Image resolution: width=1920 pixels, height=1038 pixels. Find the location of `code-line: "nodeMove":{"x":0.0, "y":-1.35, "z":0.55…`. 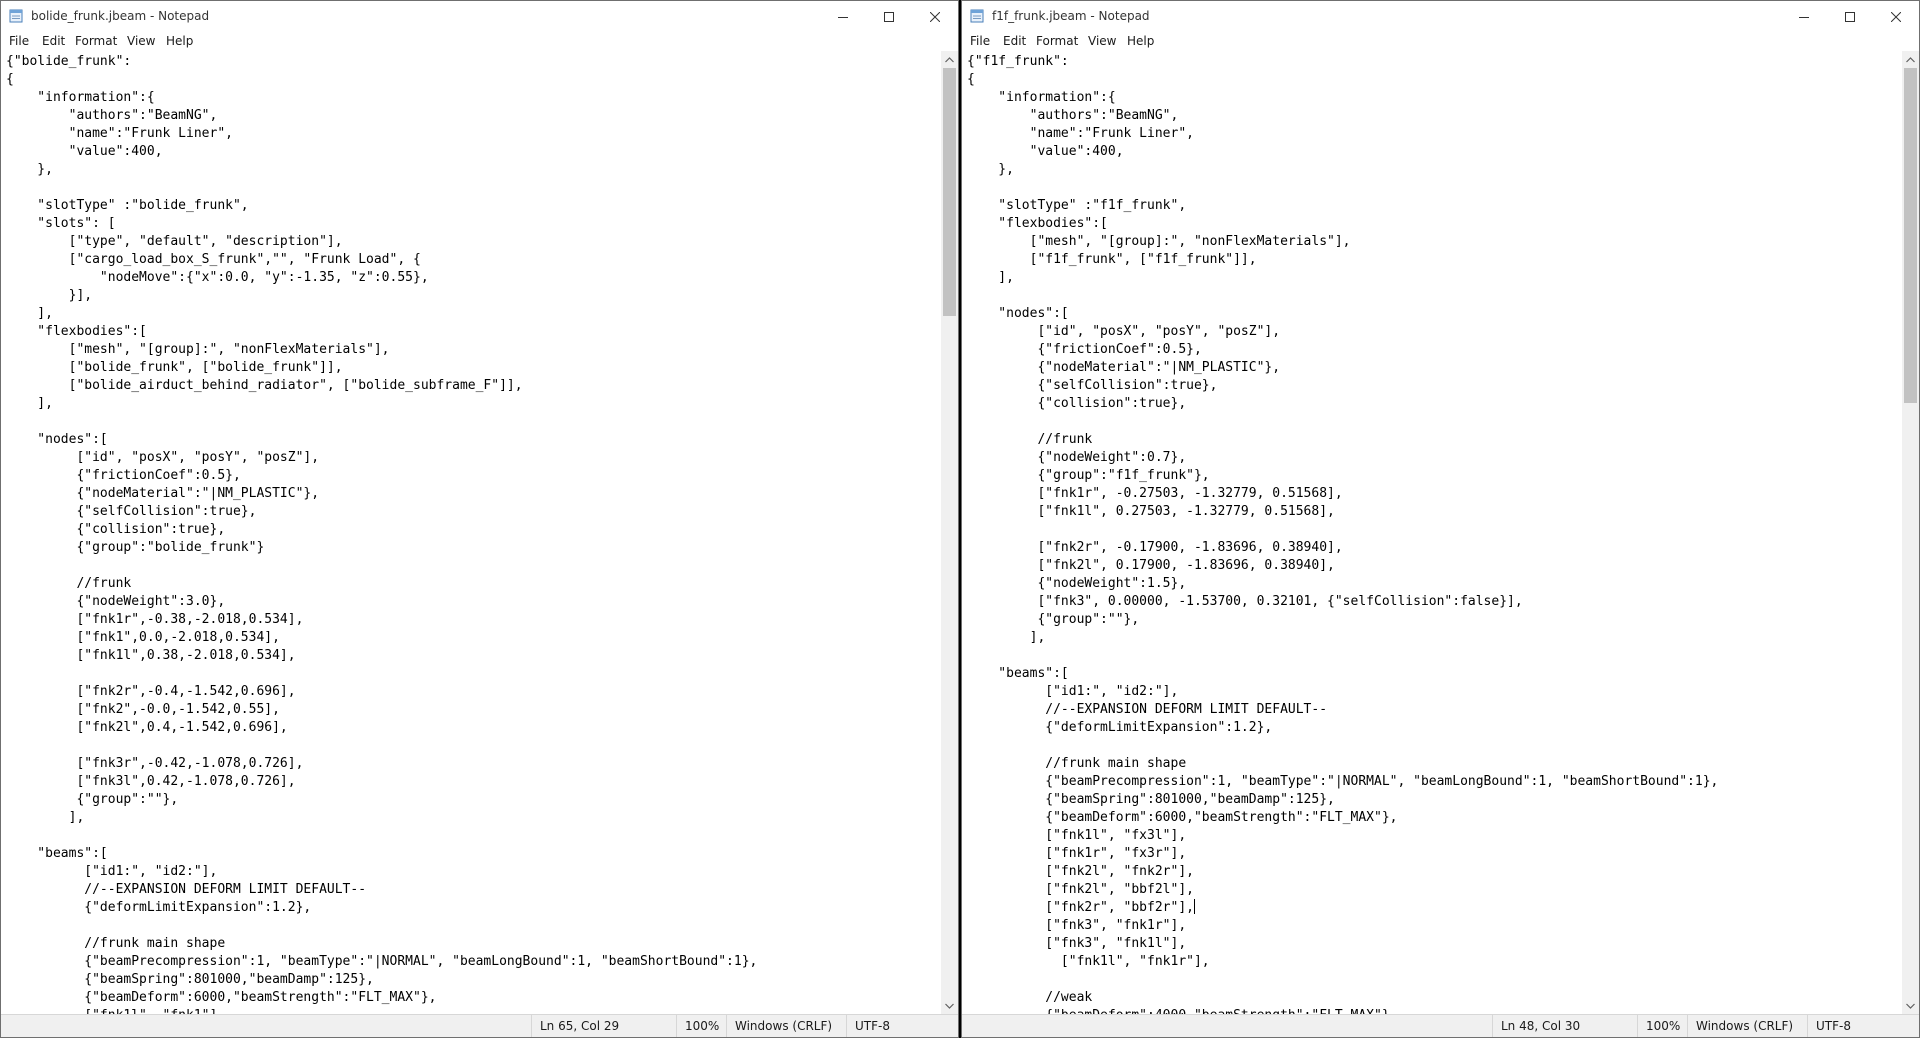

code-line: "nodeMove":{"x":0.0, "y":-1.35, "z":0.55… is located at coordinates (473, 278).